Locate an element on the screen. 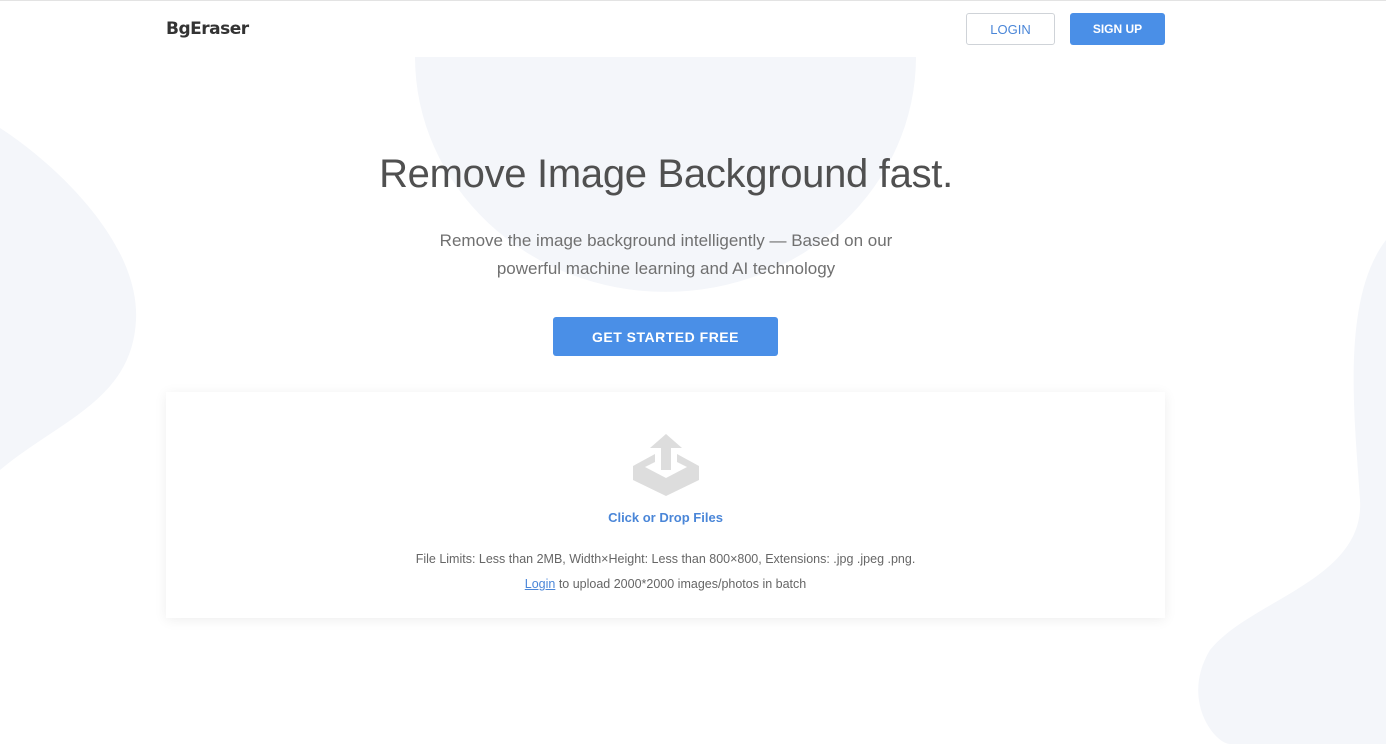 The height and width of the screenshot is (744, 1386). batch-login-link: Login is located at coordinates (540, 584).